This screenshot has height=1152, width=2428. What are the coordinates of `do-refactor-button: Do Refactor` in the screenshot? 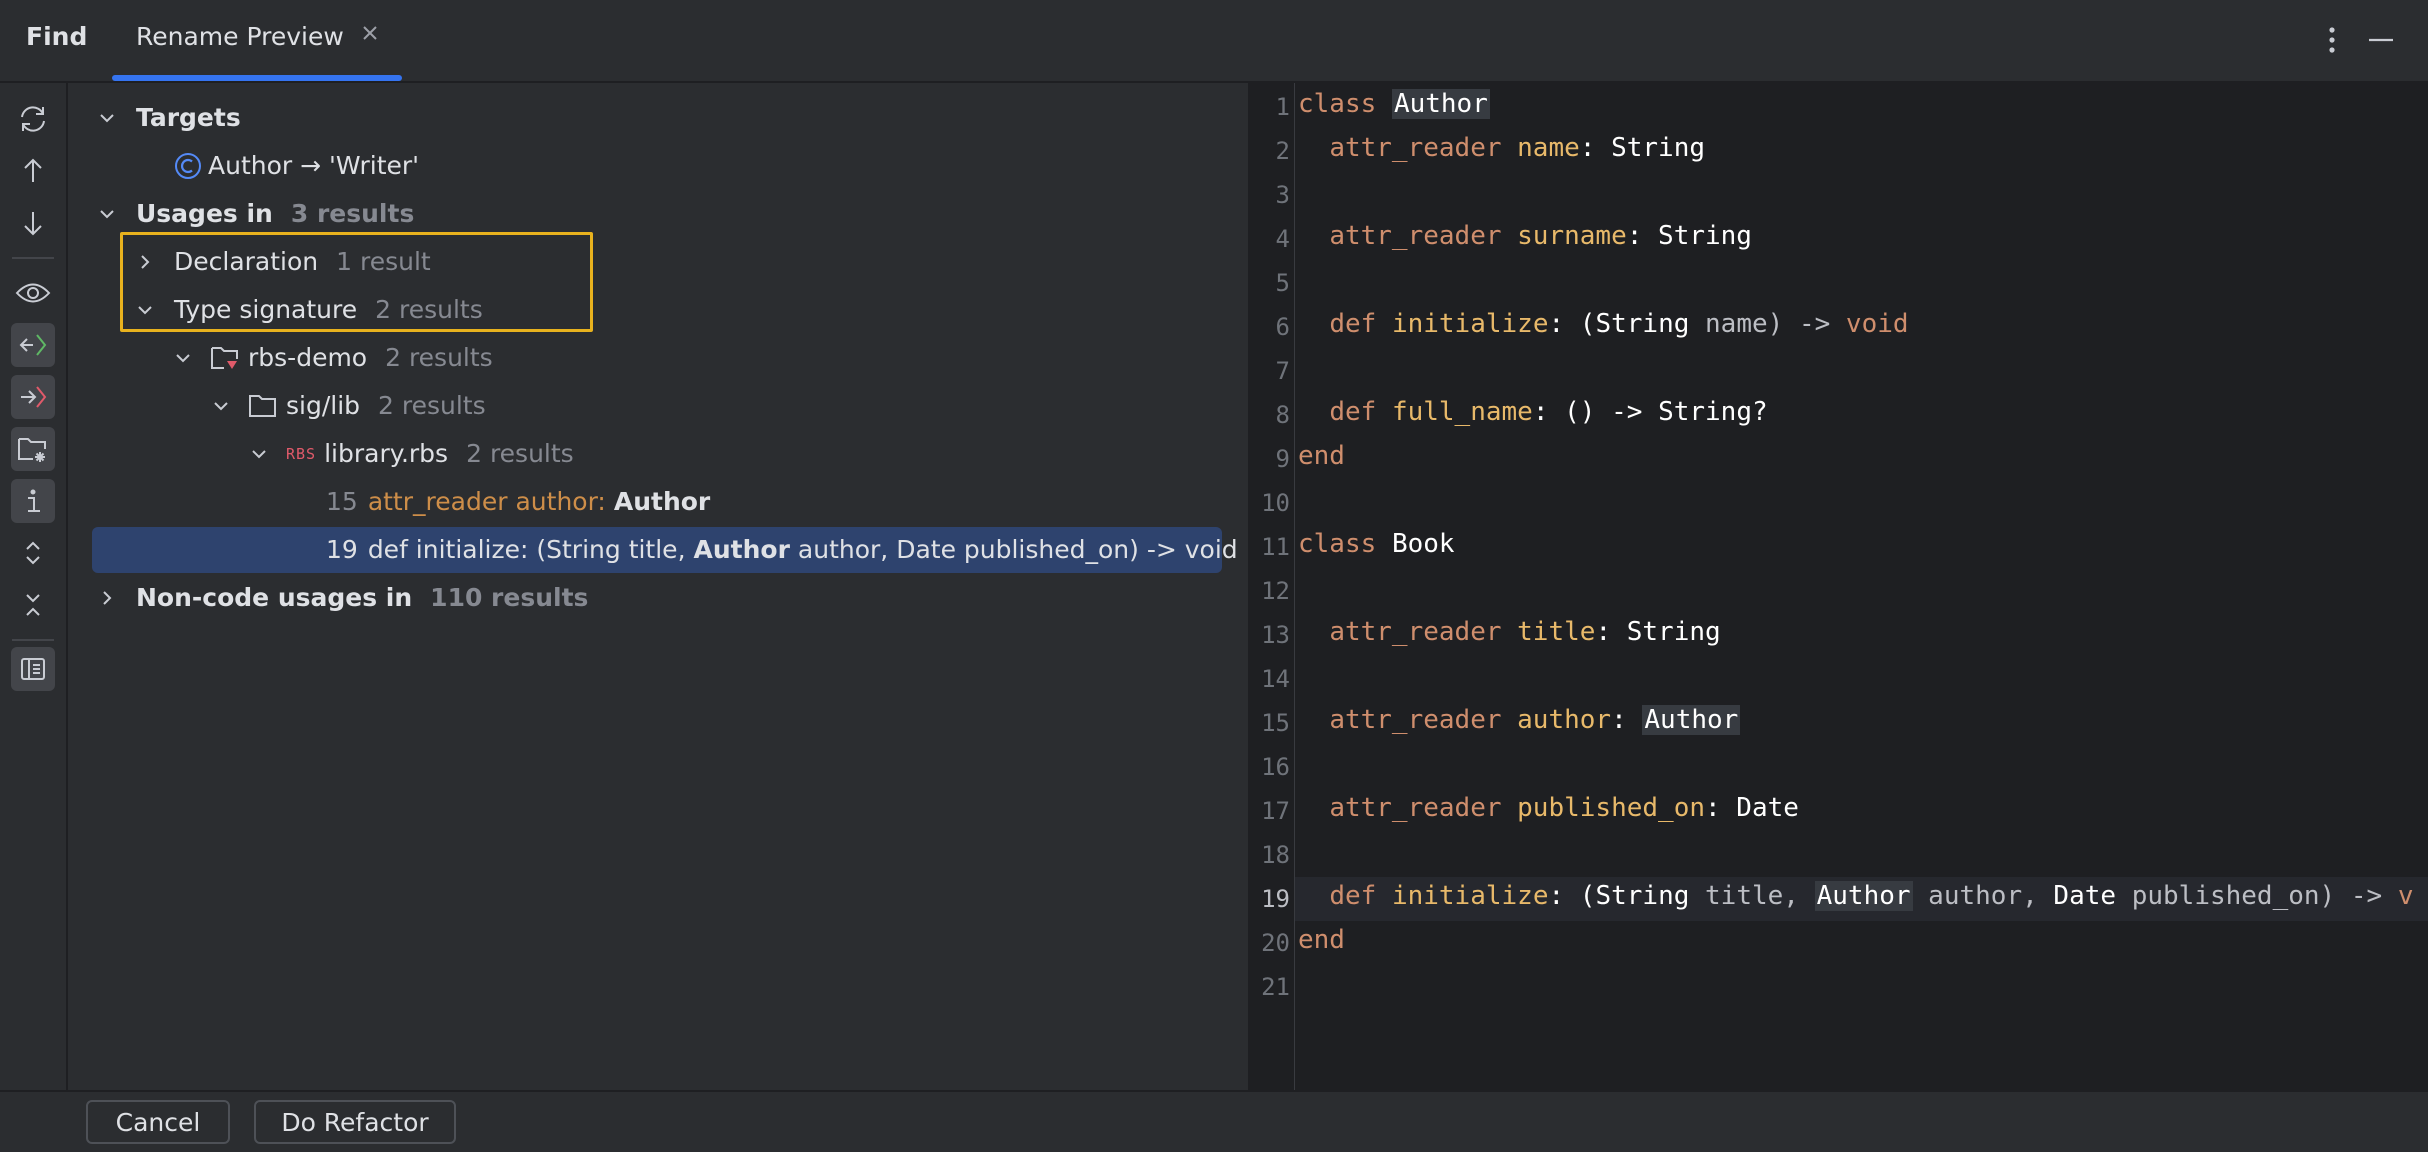 It's located at (355, 1122).